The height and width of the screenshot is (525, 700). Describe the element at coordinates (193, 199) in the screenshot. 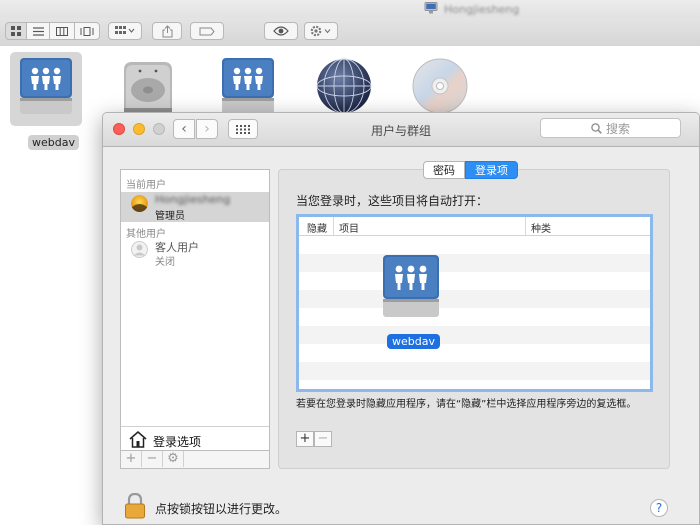

I see `current-user-name: Hongjiesheng` at that location.